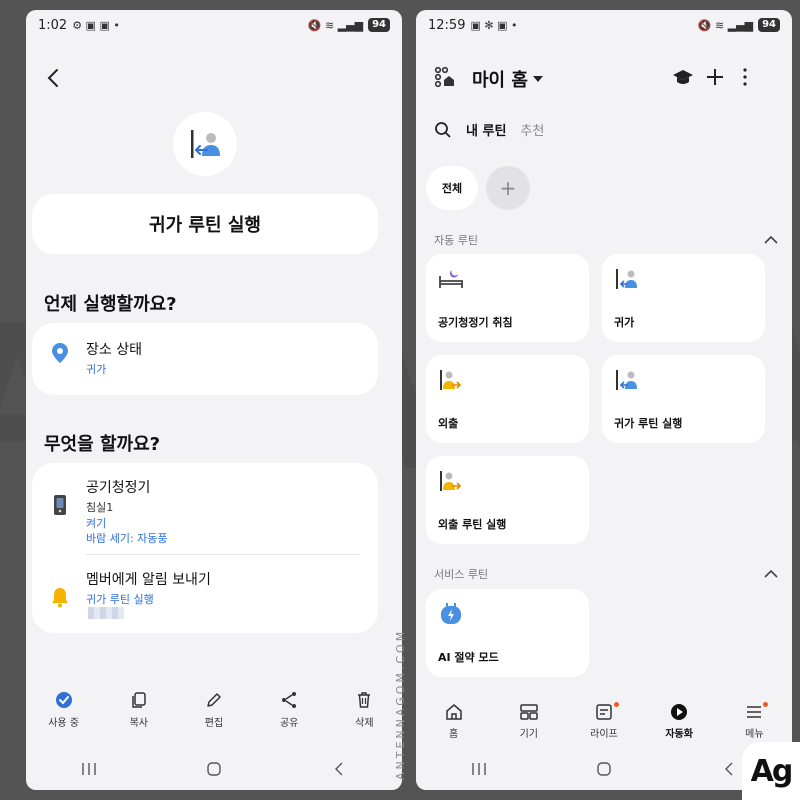 The image size is (800, 800). Describe the element at coordinates (60, 353) in the screenshot. I see `location-pin-icon` at that location.